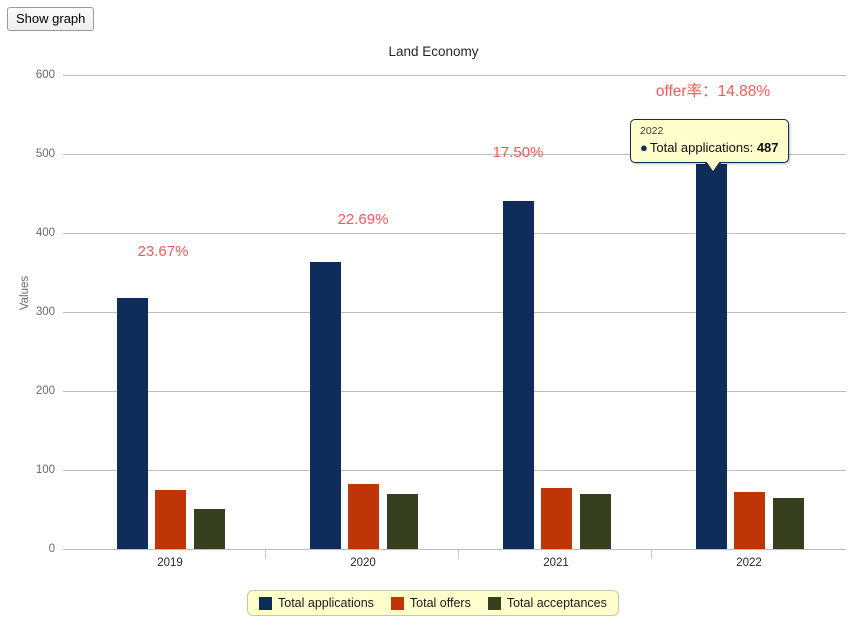 The image size is (867, 629). I want to click on bar-2019-total-offers, so click(170, 519).